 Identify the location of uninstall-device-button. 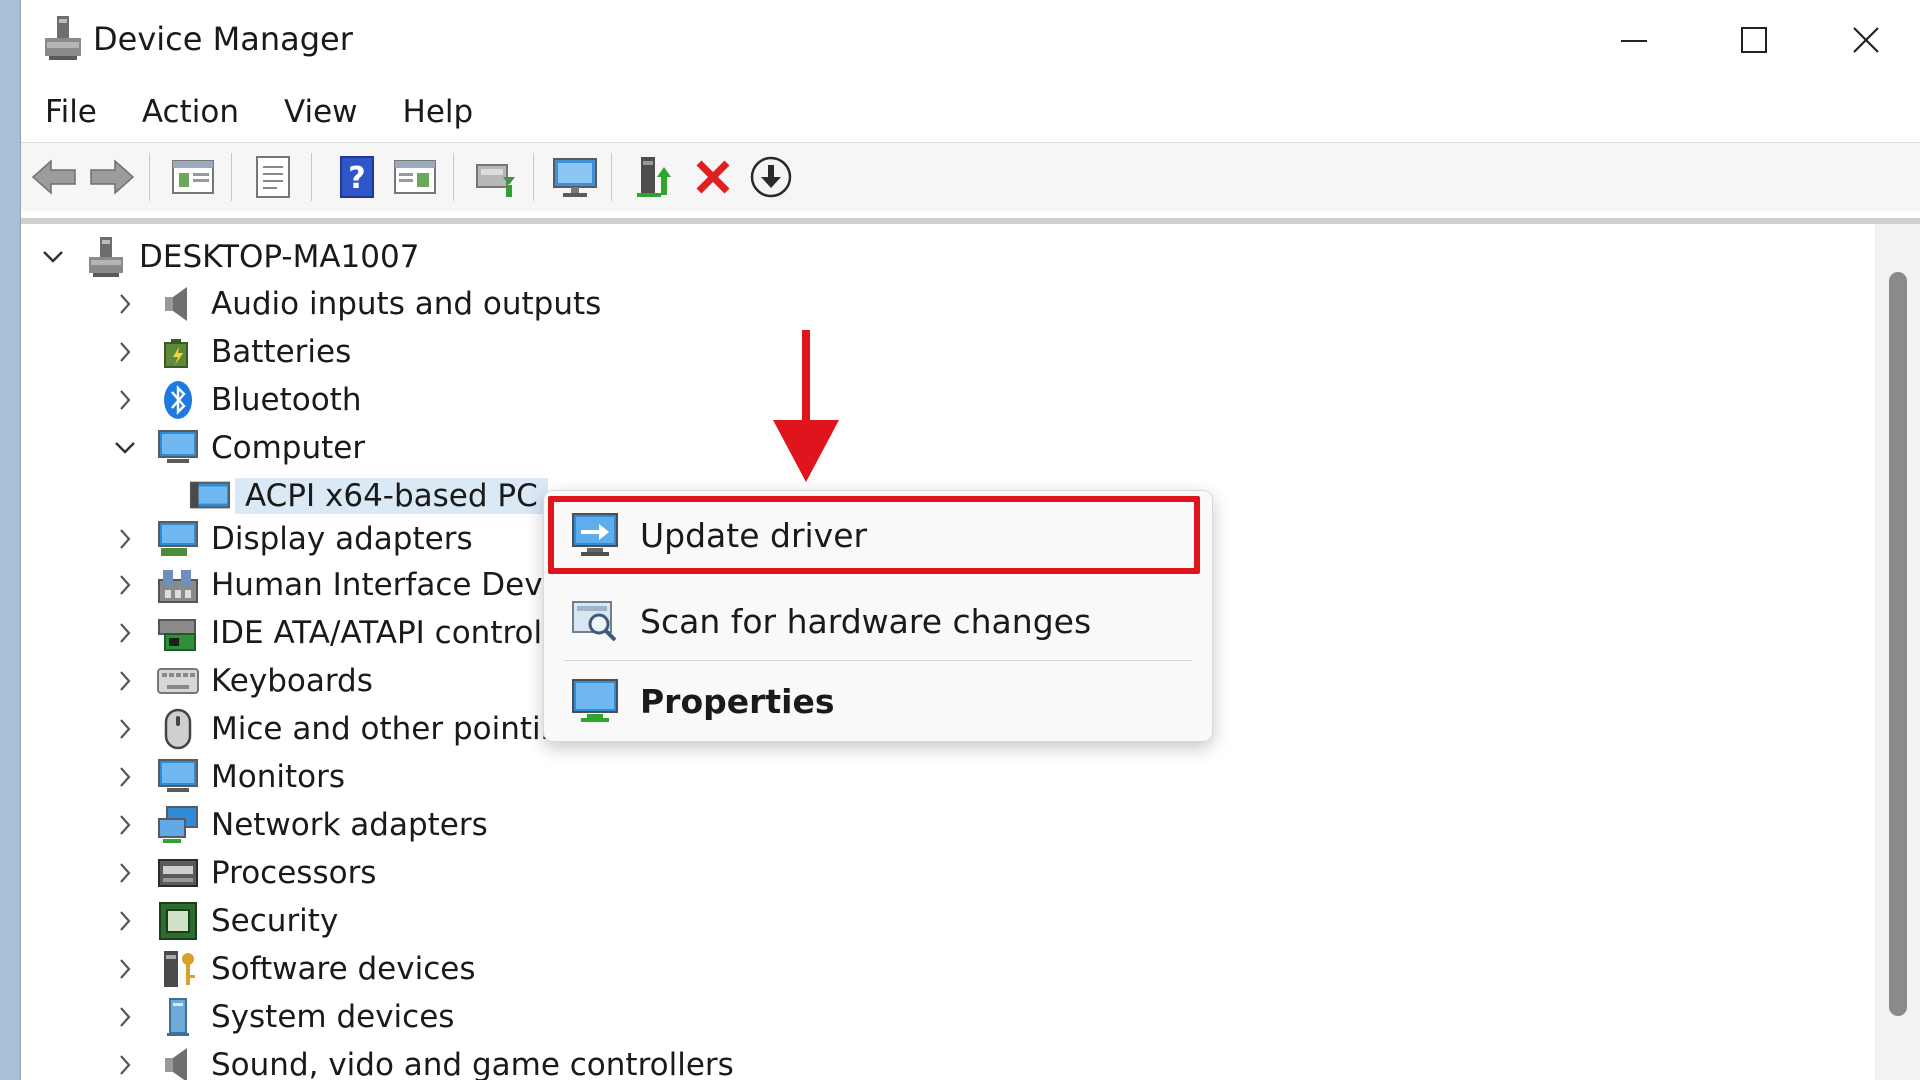
(713, 177).